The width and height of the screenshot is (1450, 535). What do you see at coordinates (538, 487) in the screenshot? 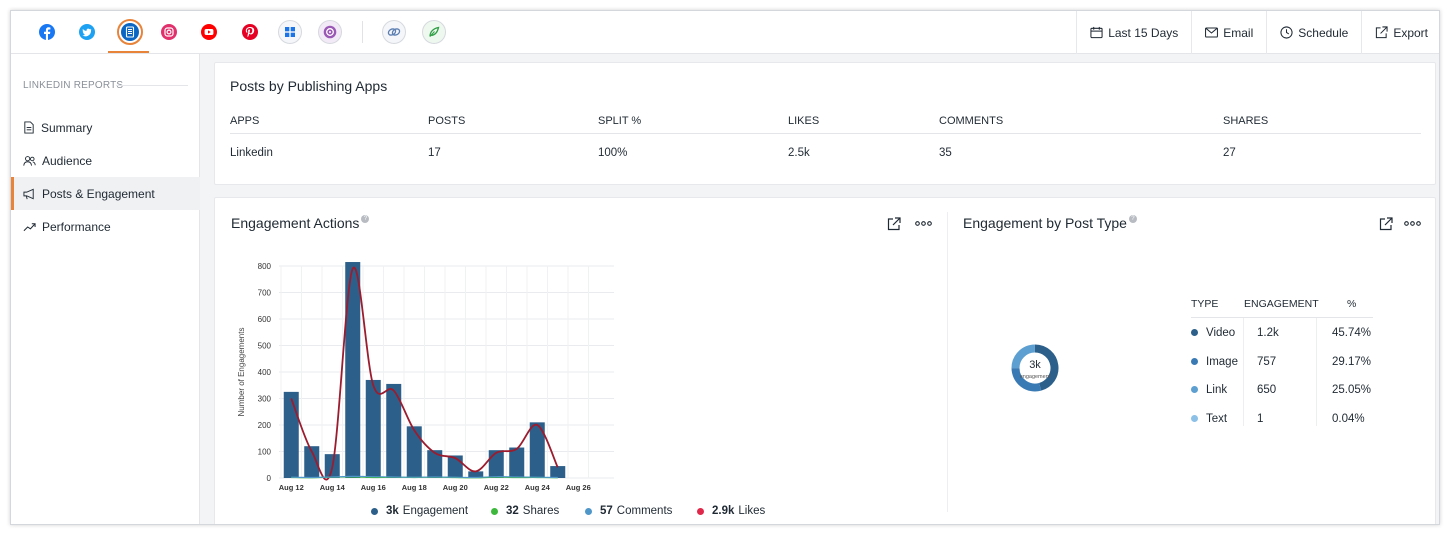
I see `x-tick-label: Aug 24` at bounding box center [538, 487].